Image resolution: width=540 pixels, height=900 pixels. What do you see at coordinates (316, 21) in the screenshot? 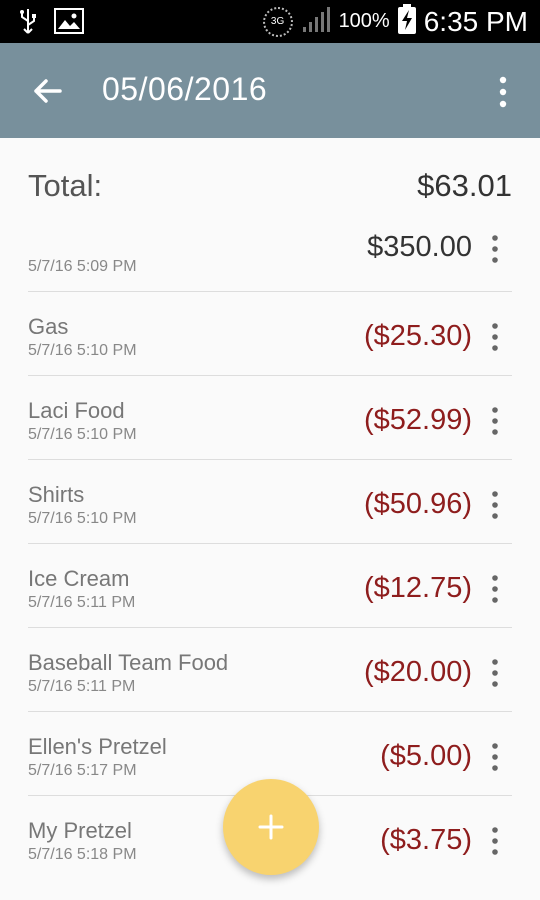
I see `signal-icon` at bounding box center [316, 21].